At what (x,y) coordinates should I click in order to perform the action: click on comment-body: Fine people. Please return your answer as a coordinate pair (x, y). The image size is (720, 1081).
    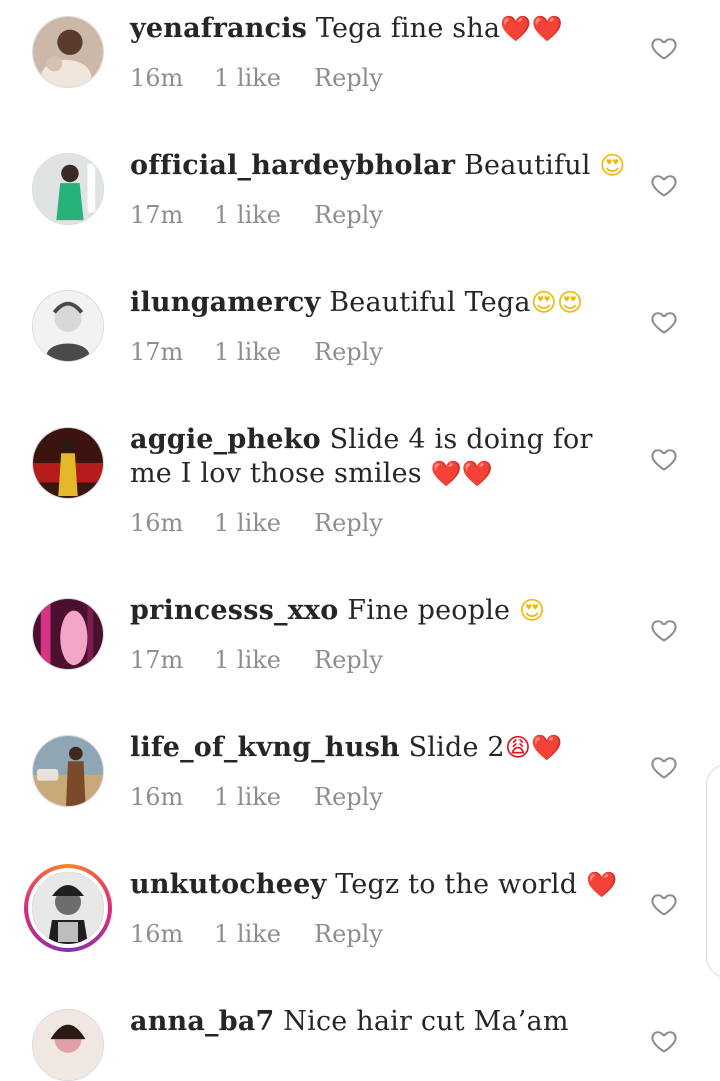
    Looking at the image, I should click on (429, 610).